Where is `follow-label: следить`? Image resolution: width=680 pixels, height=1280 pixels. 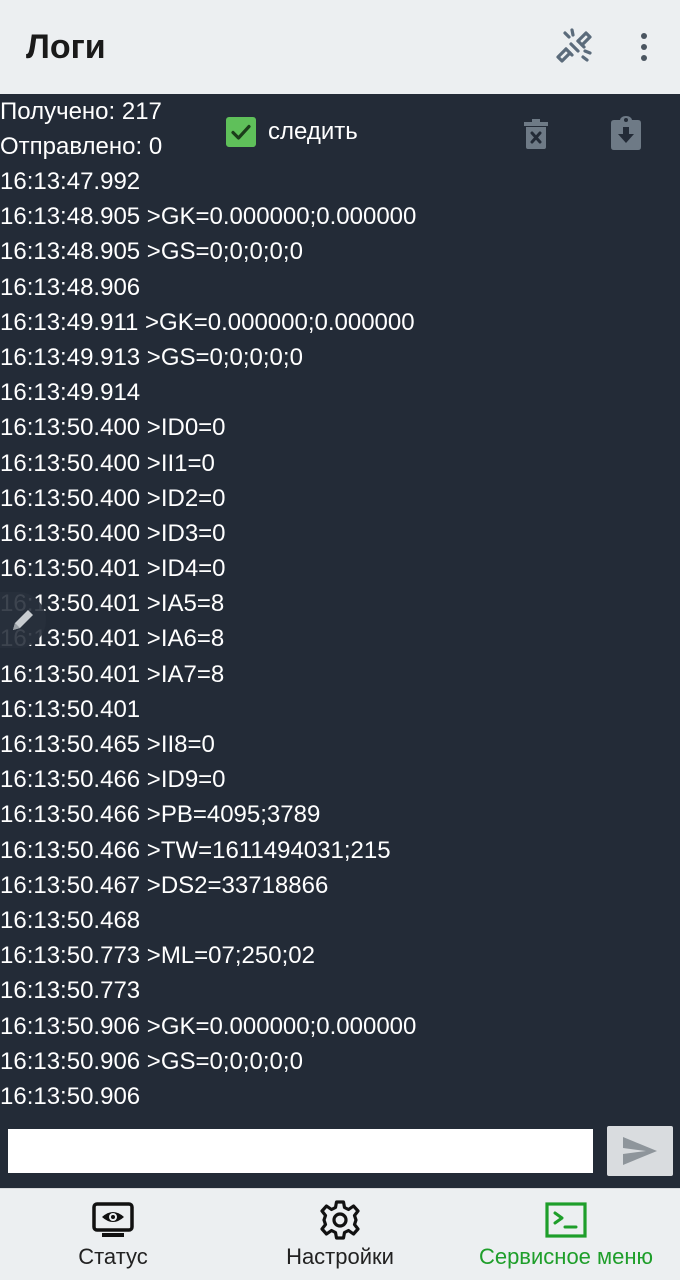
follow-label: следить is located at coordinates (313, 131).